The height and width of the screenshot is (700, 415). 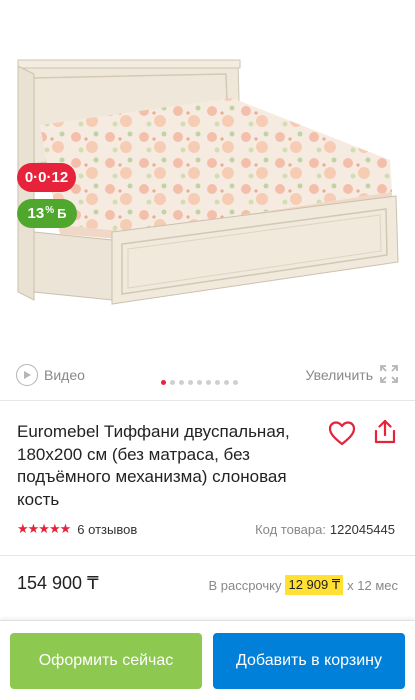 I want to click on zoom-button: Увеличить, so click(x=352, y=375).